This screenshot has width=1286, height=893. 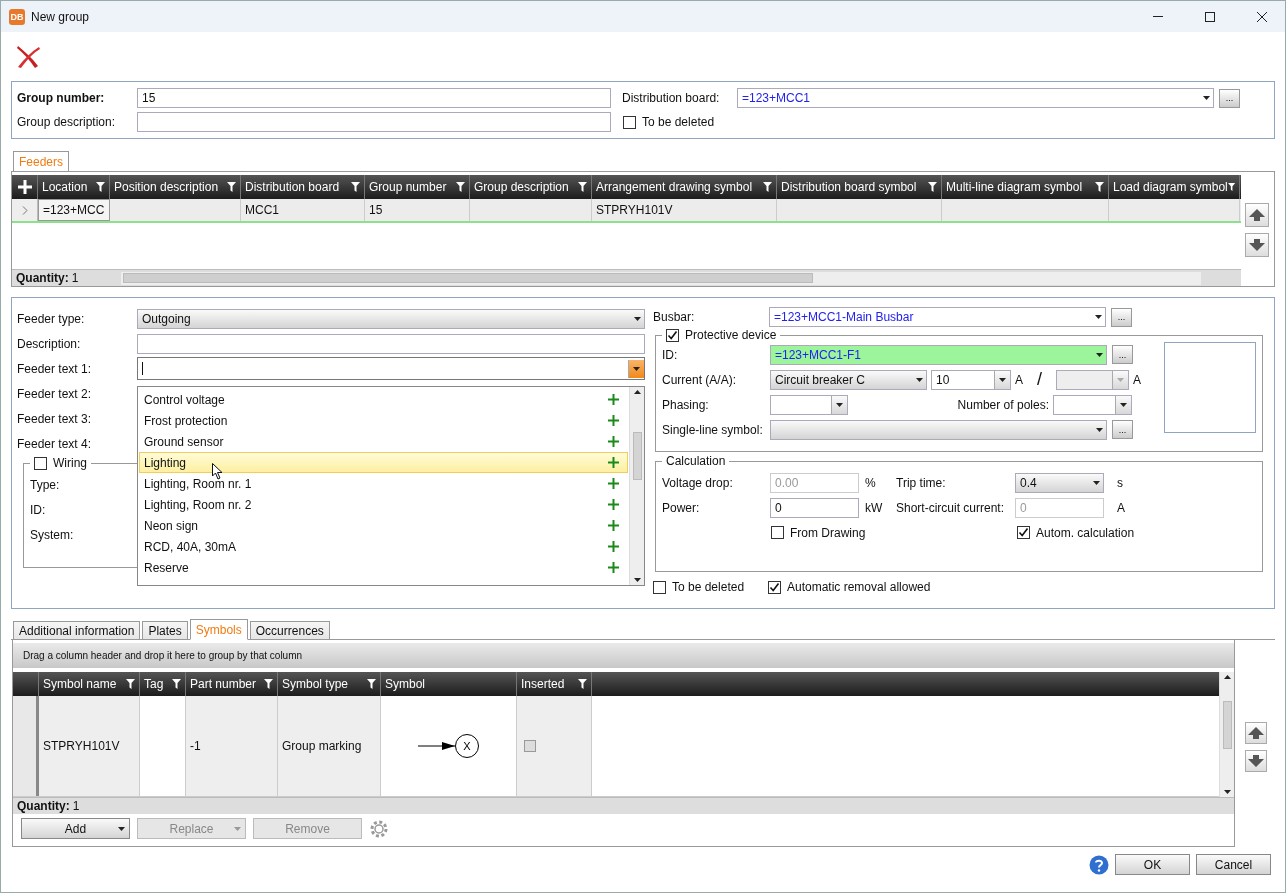 I want to click on tab: Occurrences, so click(x=289, y=630).